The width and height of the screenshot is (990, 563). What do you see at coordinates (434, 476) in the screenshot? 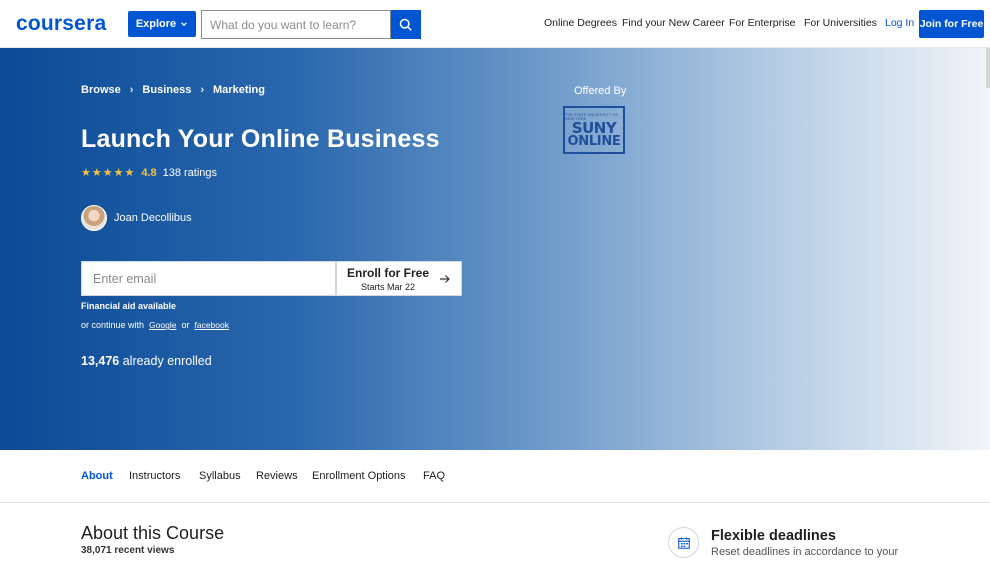
I see `tab-faq: FAQ` at bounding box center [434, 476].